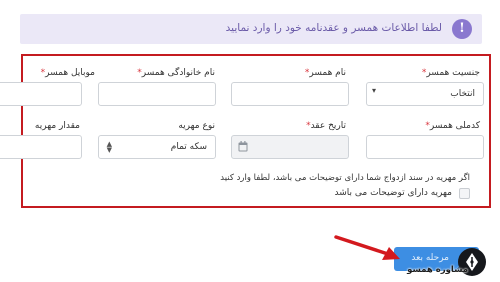 This screenshot has width=500, height=282. Describe the element at coordinates (326, 126) in the screenshot. I see `marriage-date-label: تاریخ عقد*` at that location.